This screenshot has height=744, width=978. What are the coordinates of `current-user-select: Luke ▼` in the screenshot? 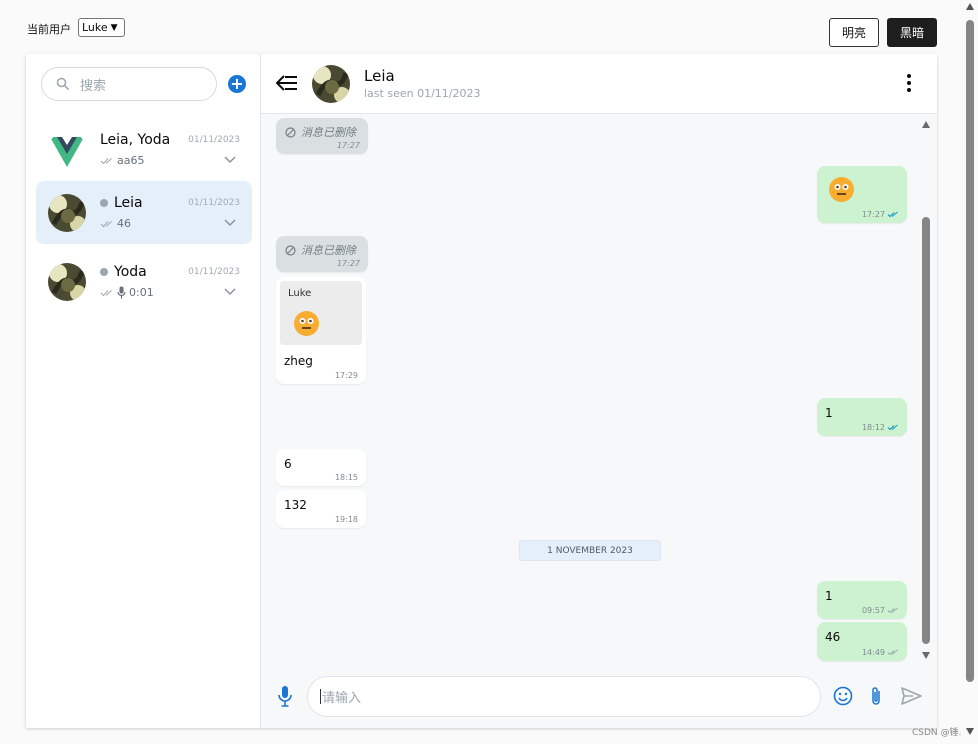 It's located at (101, 27).